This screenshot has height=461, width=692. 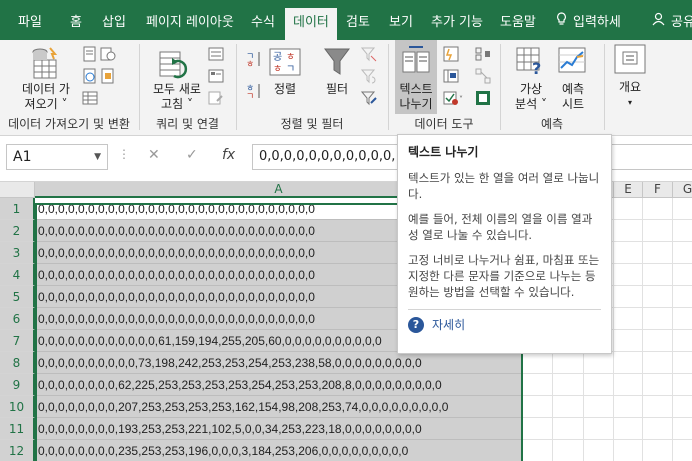 What do you see at coordinates (108, 55) in the screenshot?
I see `recent-sources-icon` at bounding box center [108, 55].